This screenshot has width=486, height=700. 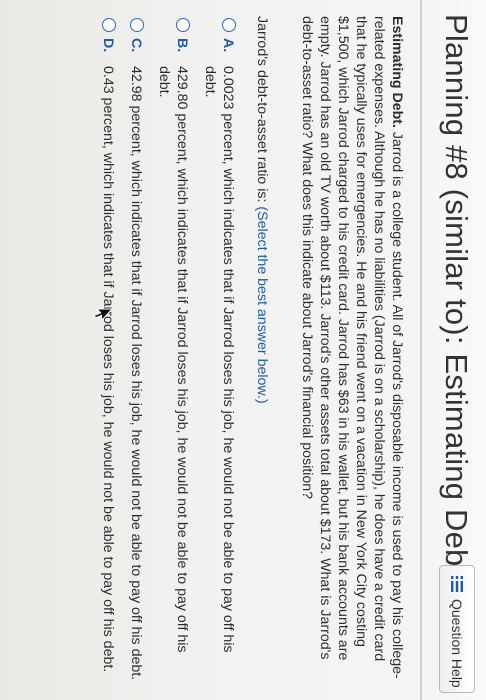 I want to click on page-title: Planning #8 (similar to): Estimating Deb, so click(x=456, y=290).